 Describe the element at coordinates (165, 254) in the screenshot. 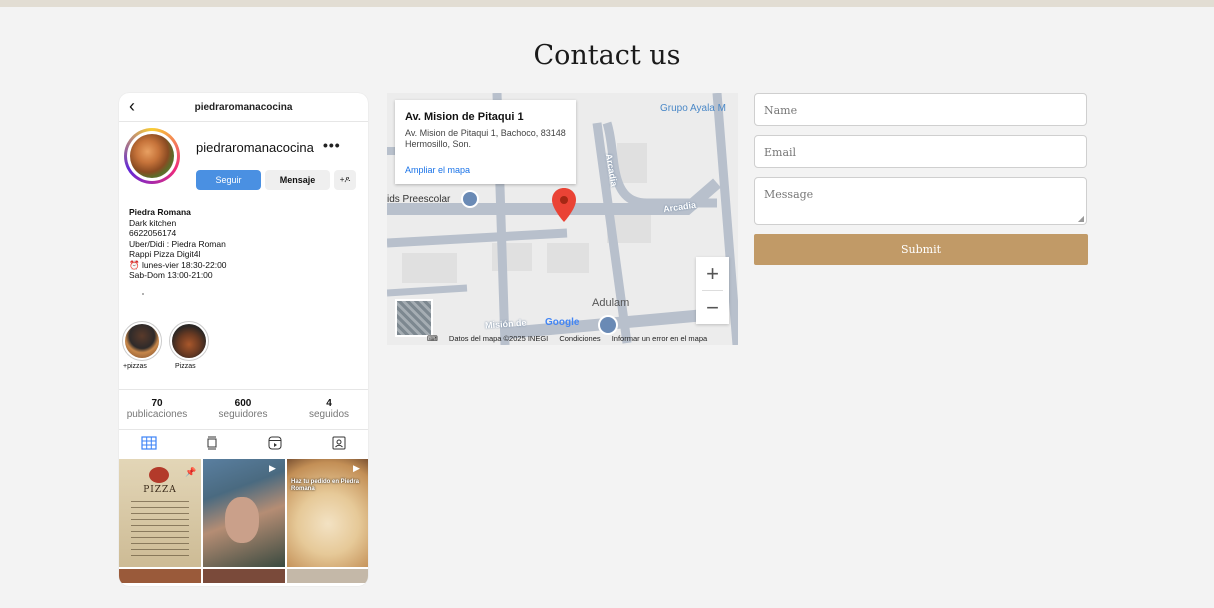

I see `bio-line: Rappi Pizza Digit4l` at that location.